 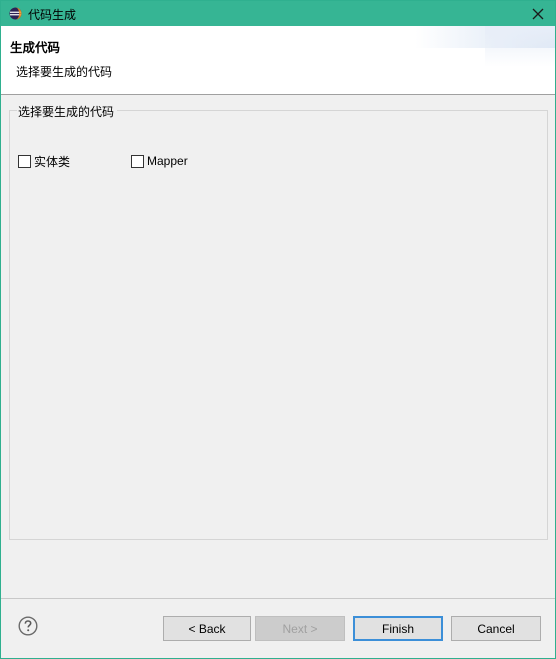 I want to click on close-button, so click(x=538, y=13).